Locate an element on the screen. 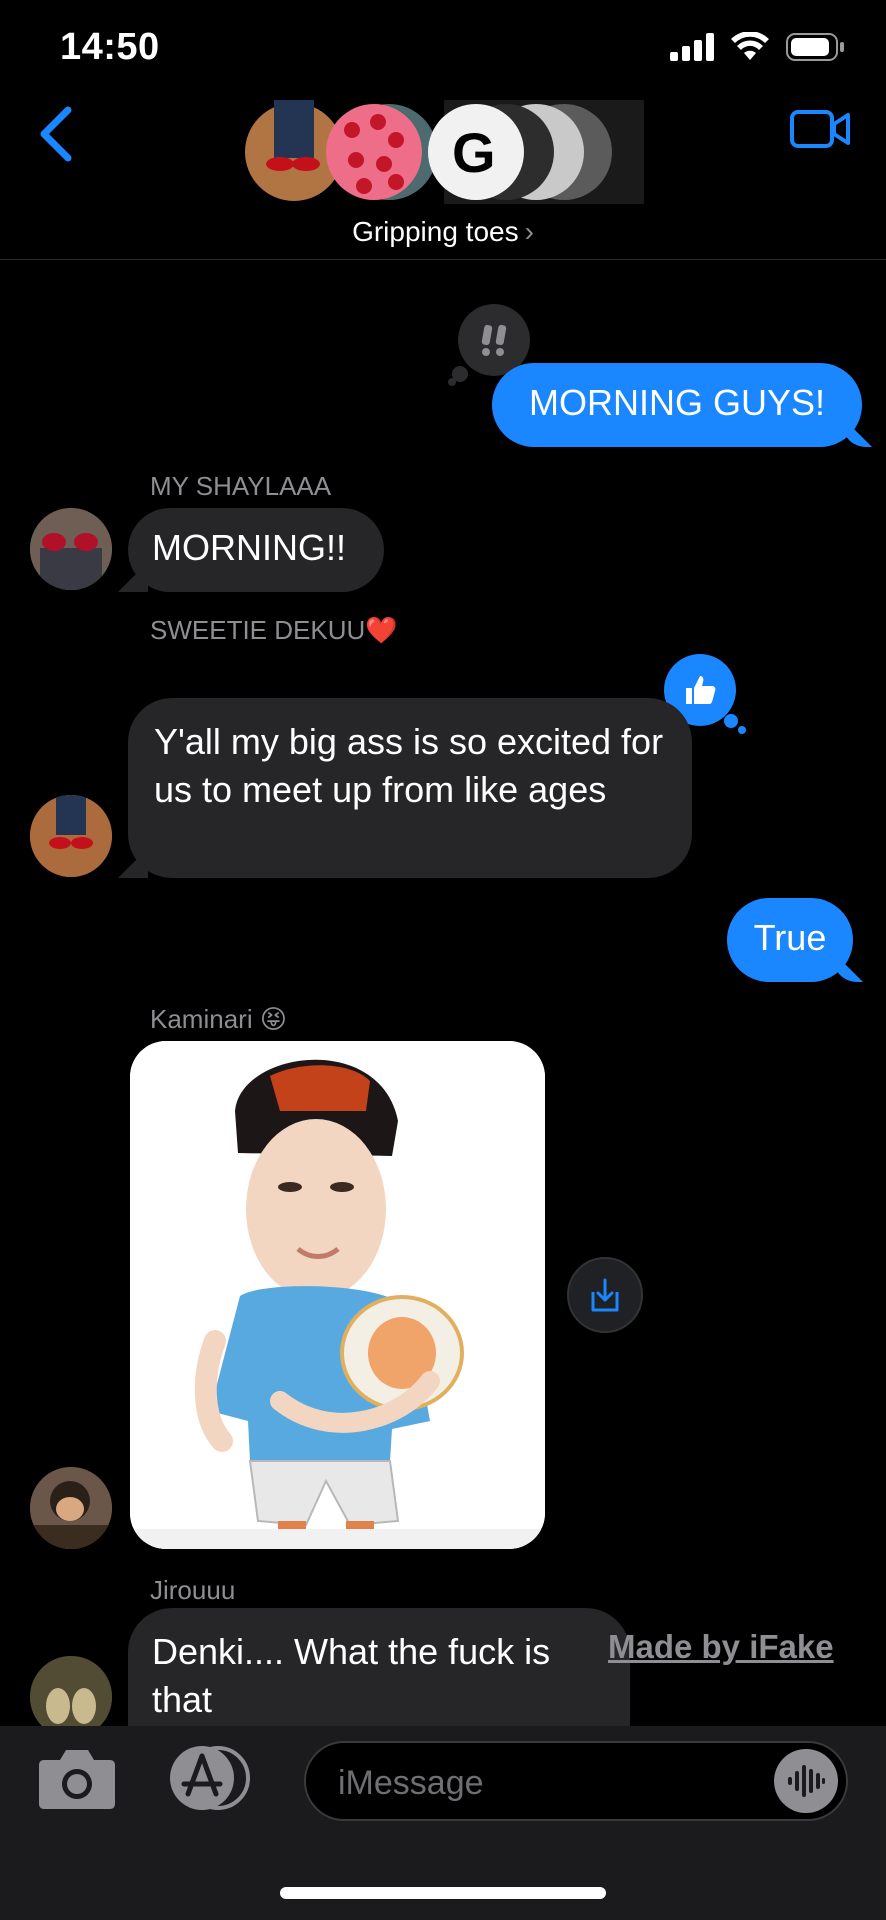  sender-name: MY SHAYLAAA is located at coordinates (241, 486).